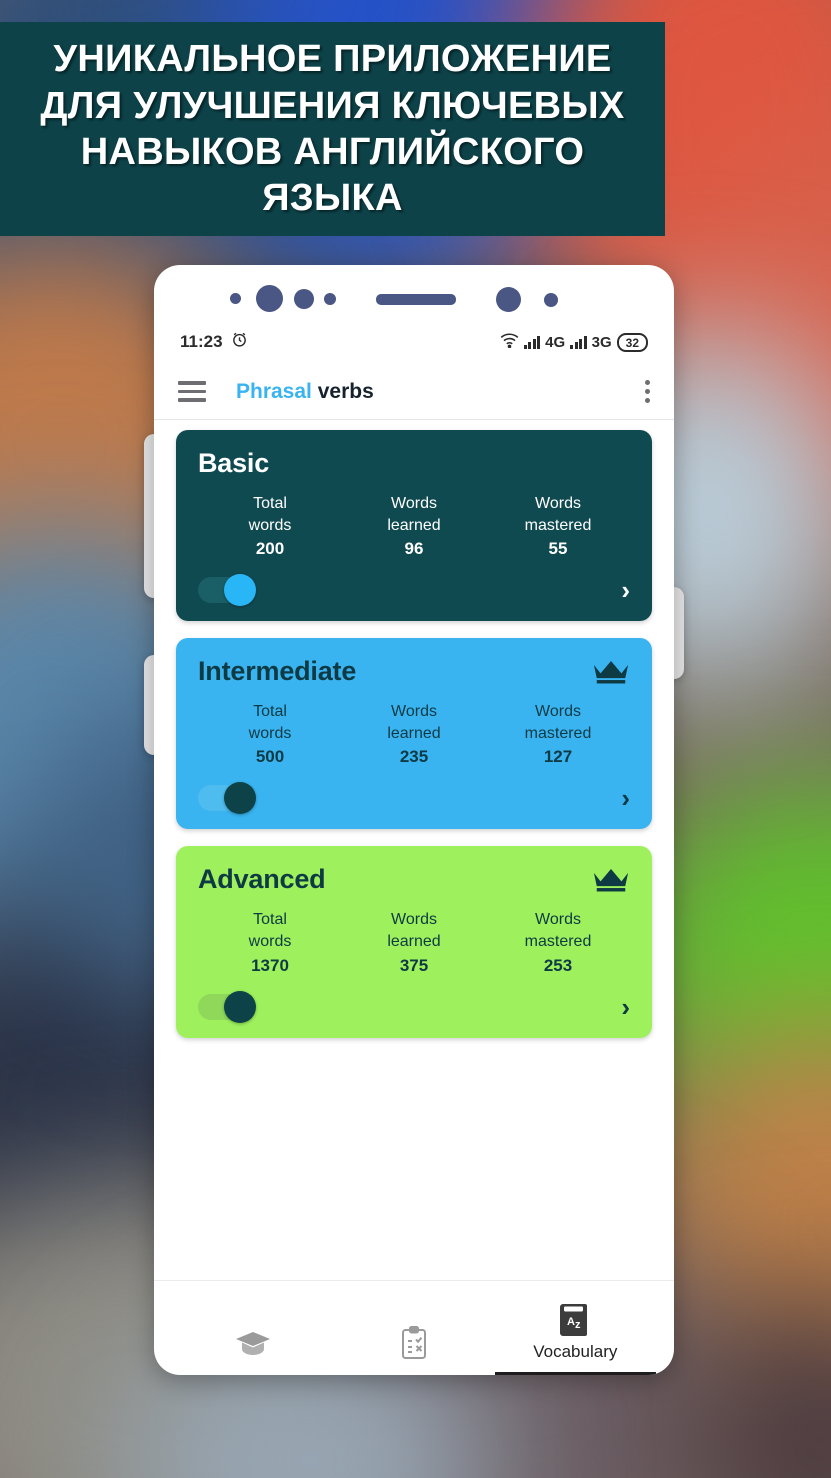 Image resolution: width=831 pixels, height=1478 pixels. I want to click on hamburger-menu-icon, so click(192, 391).